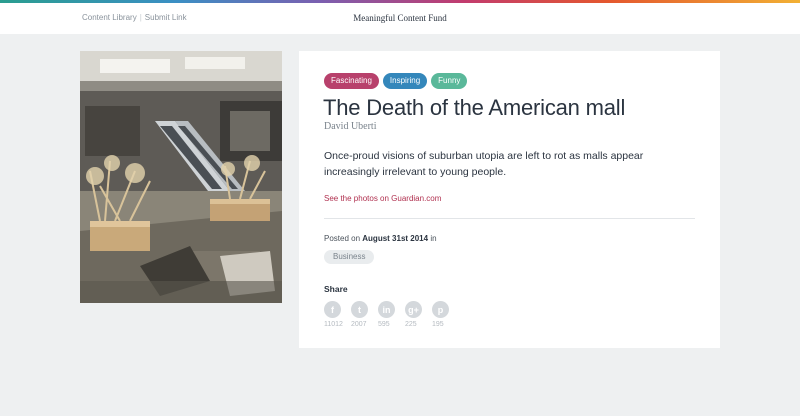 The height and width of the screenshot is (416, 800). I want to click on share-buttons: f 11012 t 2007 in 595 g+ 225 p 195, so click(391, 314).